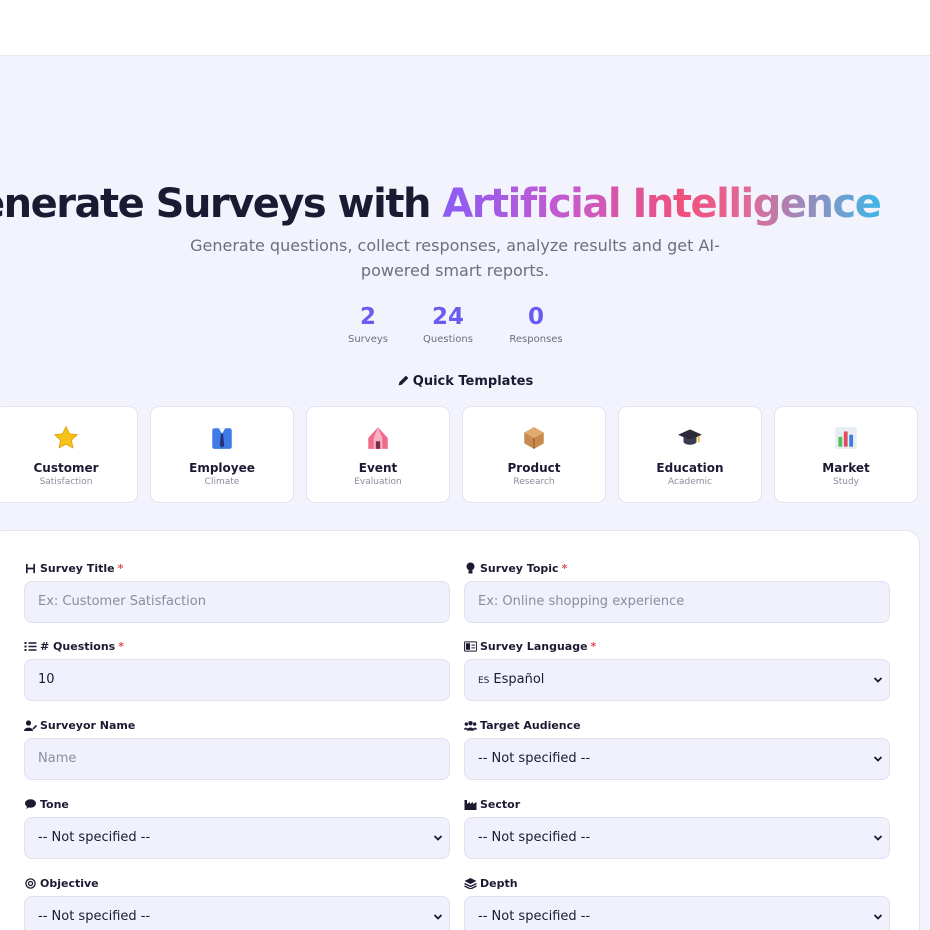 The image size is (930, 930). Describe the element at coordinates (677, 838) in the screenshot. I see `sector-select: -- Not specified --` at that location.